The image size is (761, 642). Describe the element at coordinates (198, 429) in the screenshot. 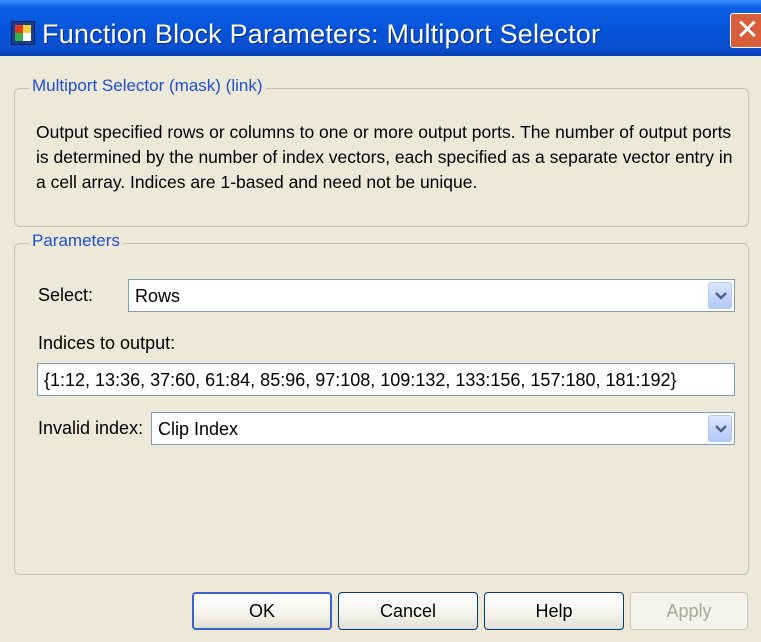

I see `invalid-index-value: Clip Index` at that location.